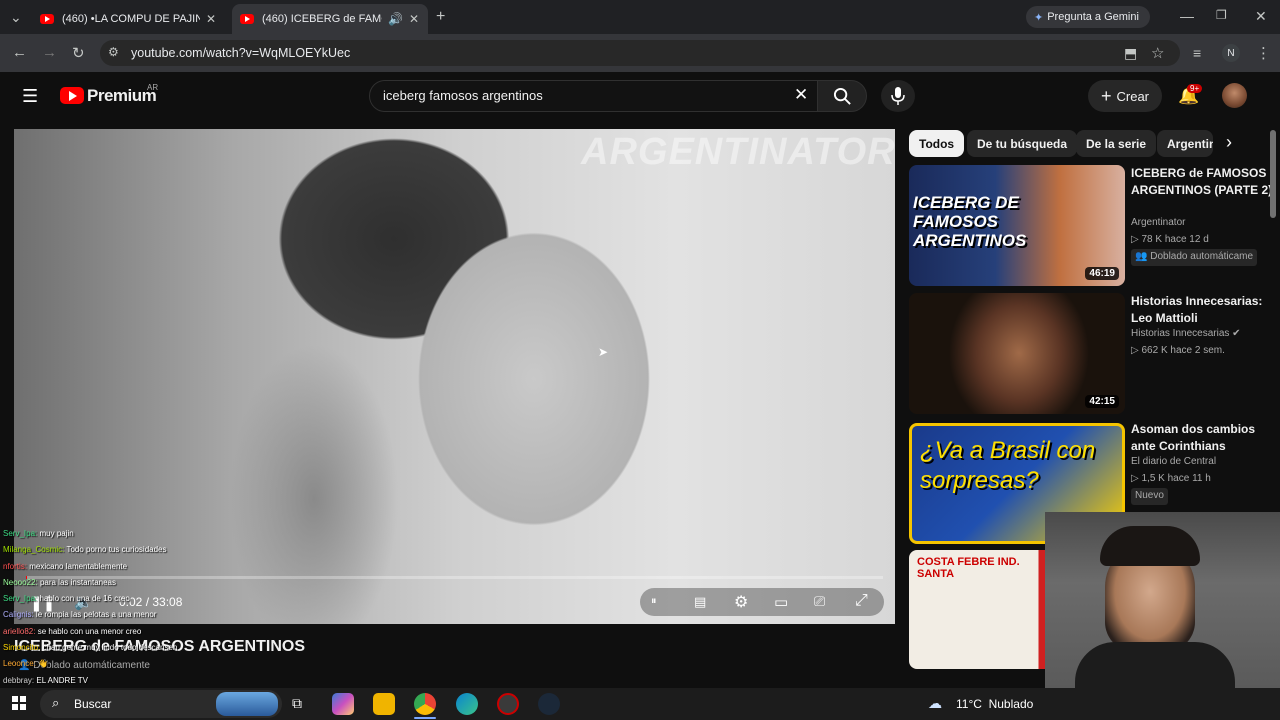 The height and width of the screenshot is (720, 1280). I want to click on youtube-logo-icon, so click(72, 95).